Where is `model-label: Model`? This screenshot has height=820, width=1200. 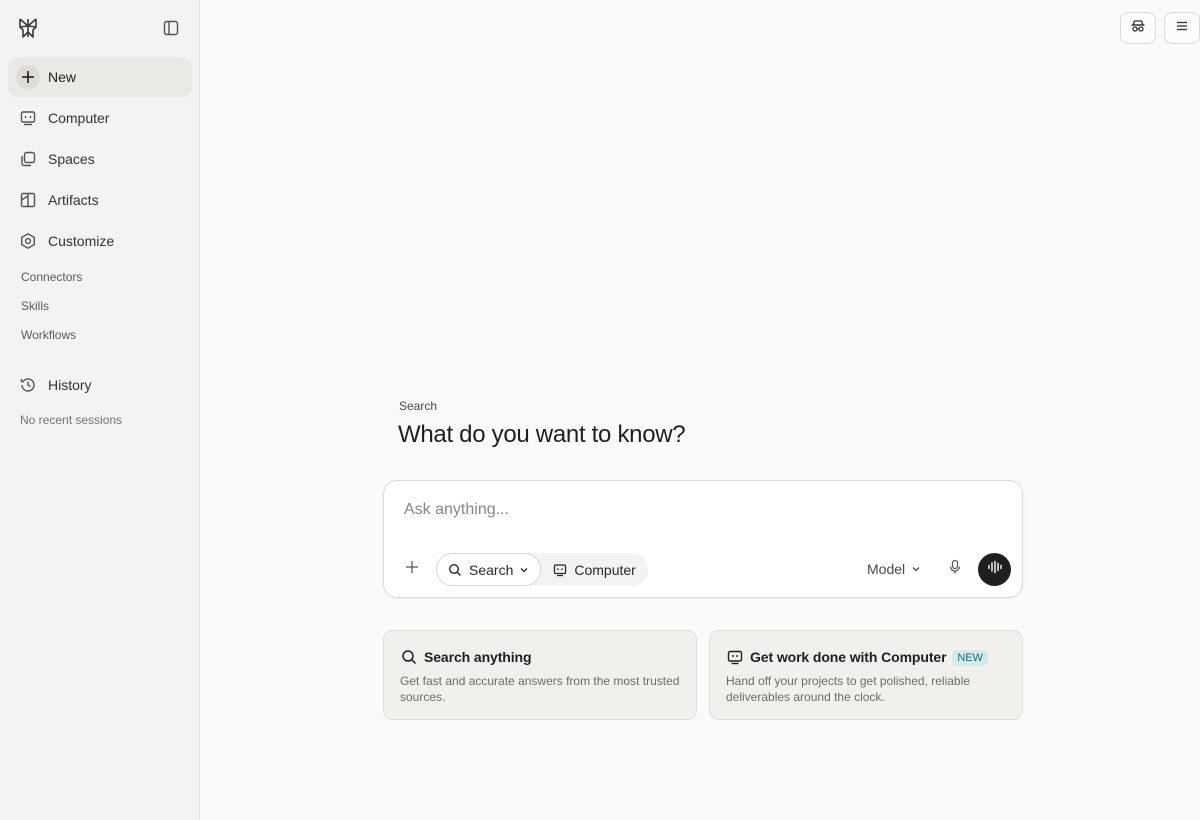 model-label: Model is located at coordinates (886, 569).